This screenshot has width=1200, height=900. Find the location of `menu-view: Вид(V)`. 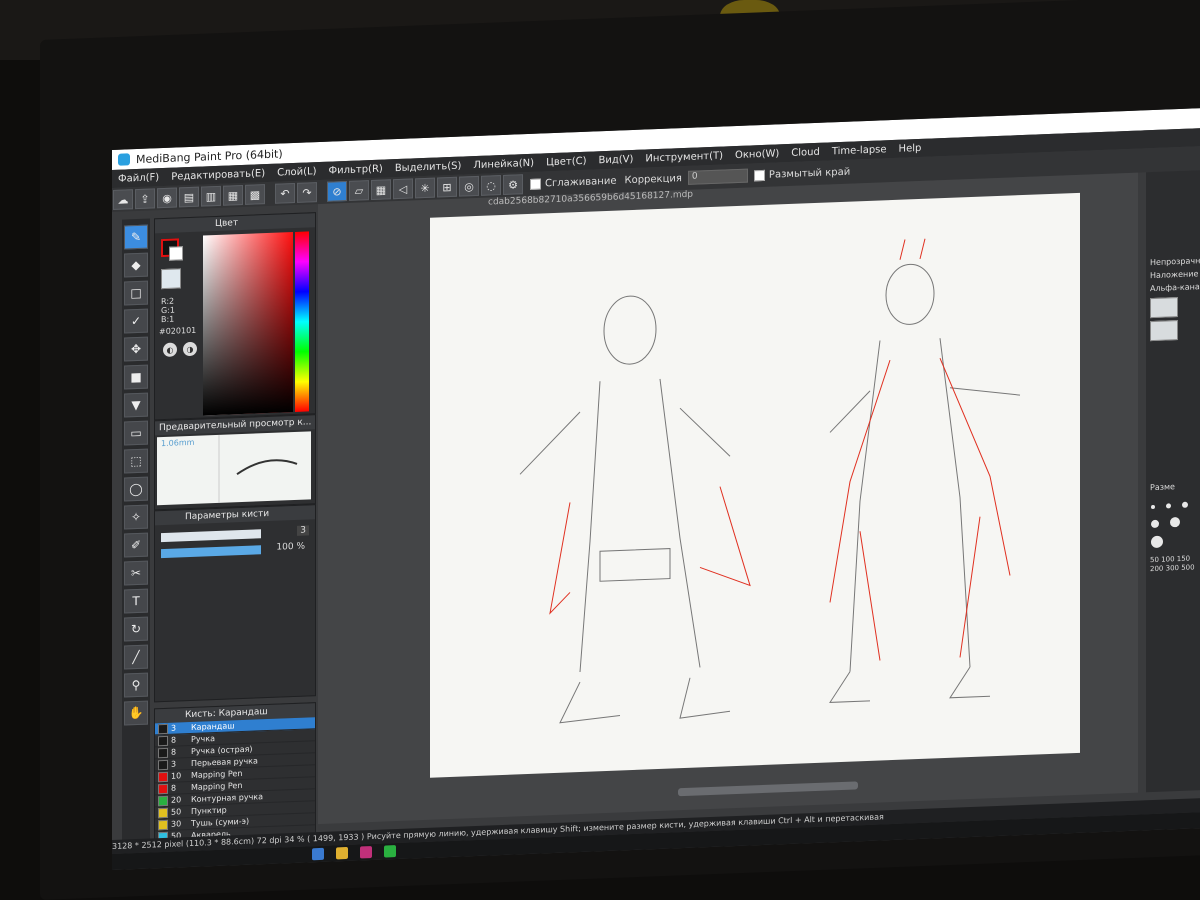

menu-view: Вид(V) is located at coordinates (616, 159).